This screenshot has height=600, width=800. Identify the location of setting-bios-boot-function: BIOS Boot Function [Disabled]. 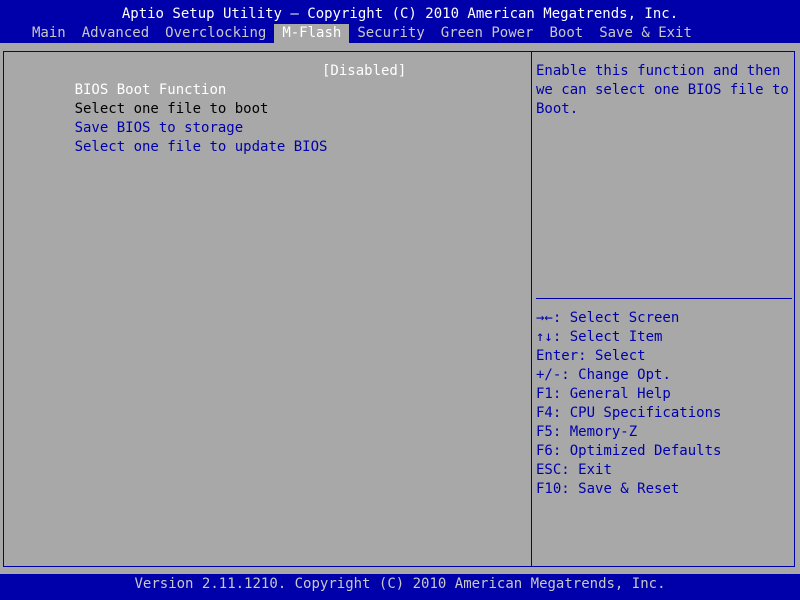
(274, 80).